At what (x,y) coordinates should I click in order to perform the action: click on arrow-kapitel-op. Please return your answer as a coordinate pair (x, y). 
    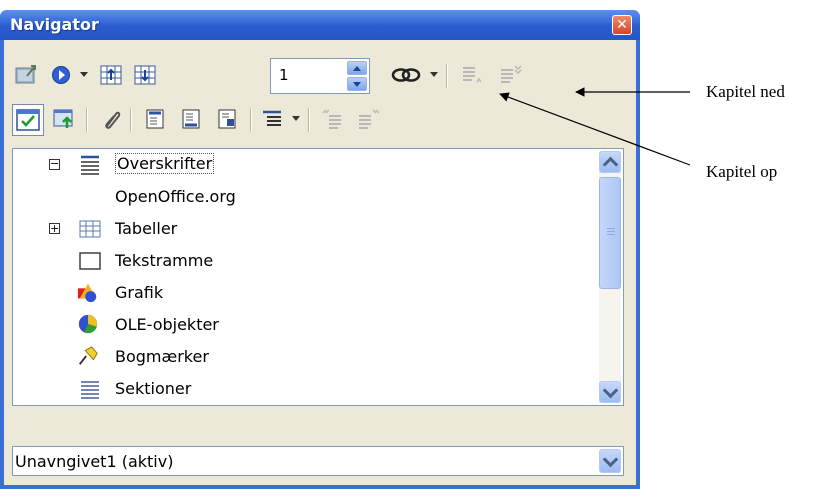
    Looking at the image, I should click on (595, 129).